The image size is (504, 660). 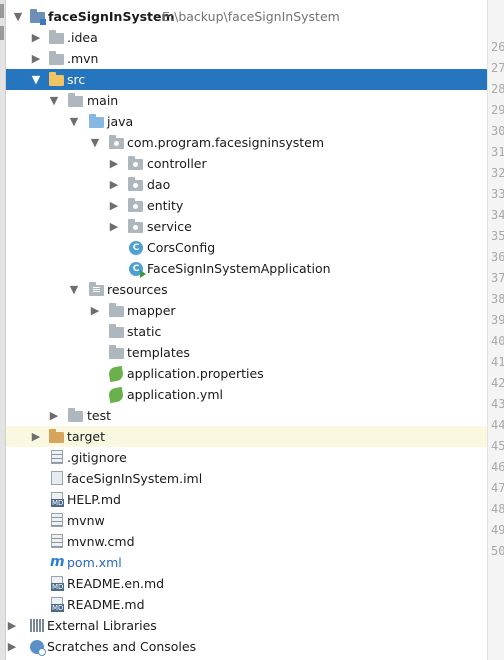 What do you see at coordinates (497, 530) in the screenshot?
I see `line-number: 49` at bounding box center [497, 530].